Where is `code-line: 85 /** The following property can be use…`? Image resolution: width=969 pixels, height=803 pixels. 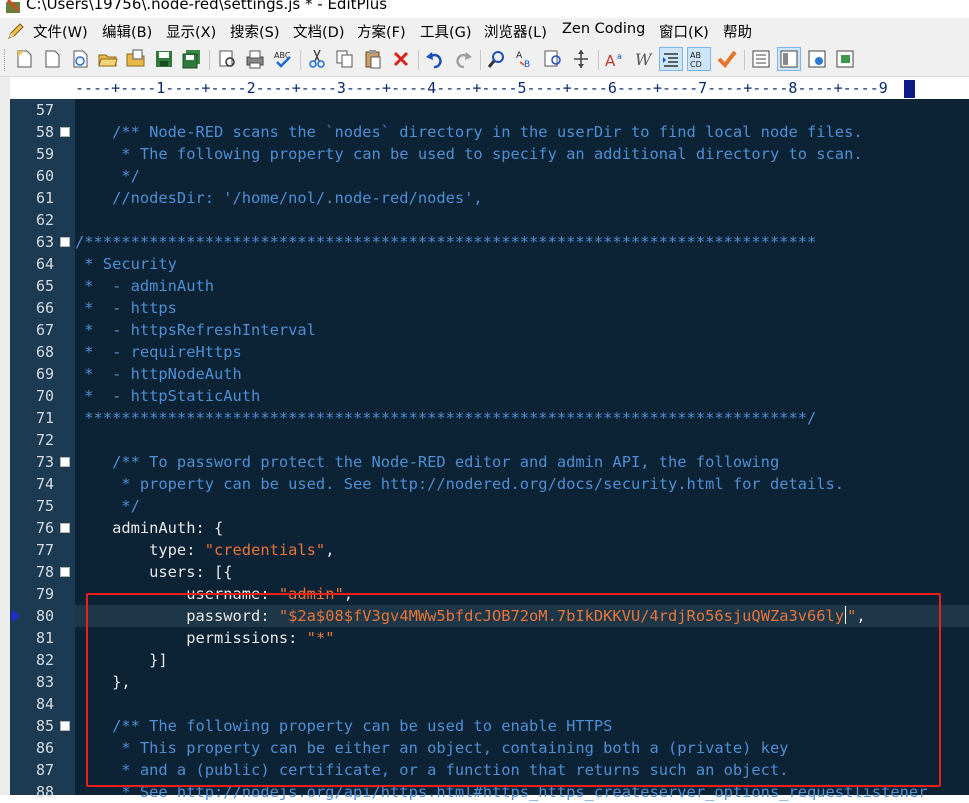
code-line: 85 /** The following property can be use… is located at coordinates (484, 726).